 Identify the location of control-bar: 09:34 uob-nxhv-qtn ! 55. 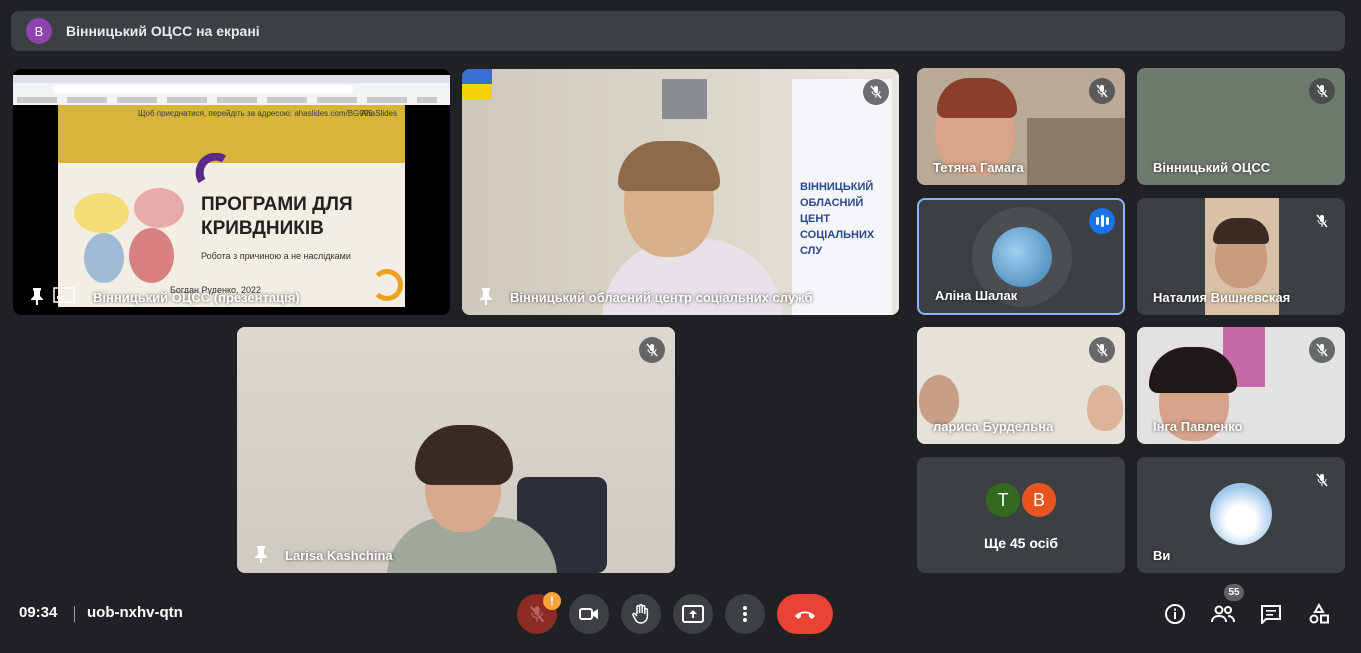
(680, 616).